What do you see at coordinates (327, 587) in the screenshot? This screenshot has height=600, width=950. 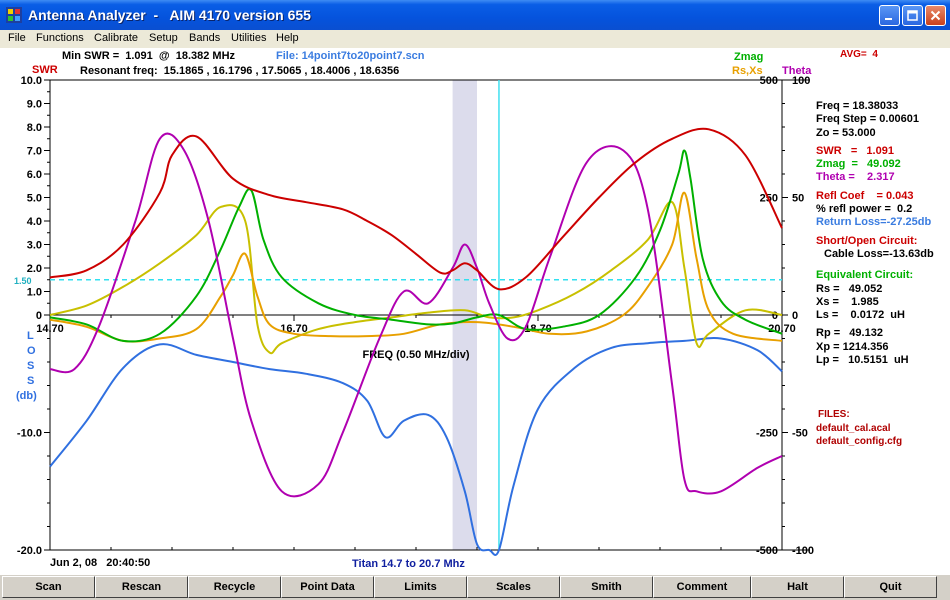 I see `point-data-button: Point Data` at bounding box center [327, 587].